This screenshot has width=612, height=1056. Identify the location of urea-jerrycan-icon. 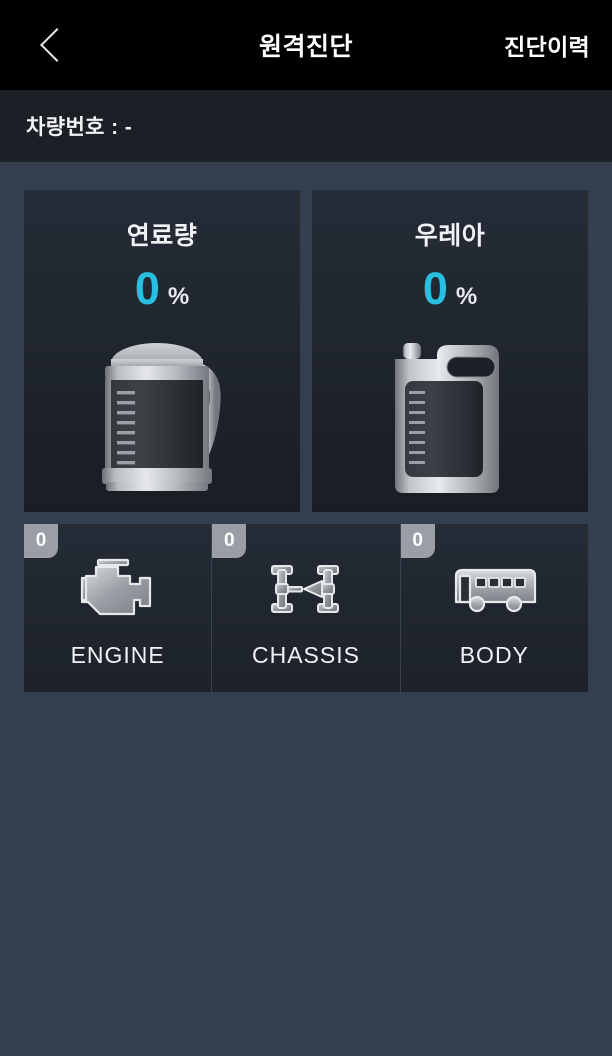
(450, 417).